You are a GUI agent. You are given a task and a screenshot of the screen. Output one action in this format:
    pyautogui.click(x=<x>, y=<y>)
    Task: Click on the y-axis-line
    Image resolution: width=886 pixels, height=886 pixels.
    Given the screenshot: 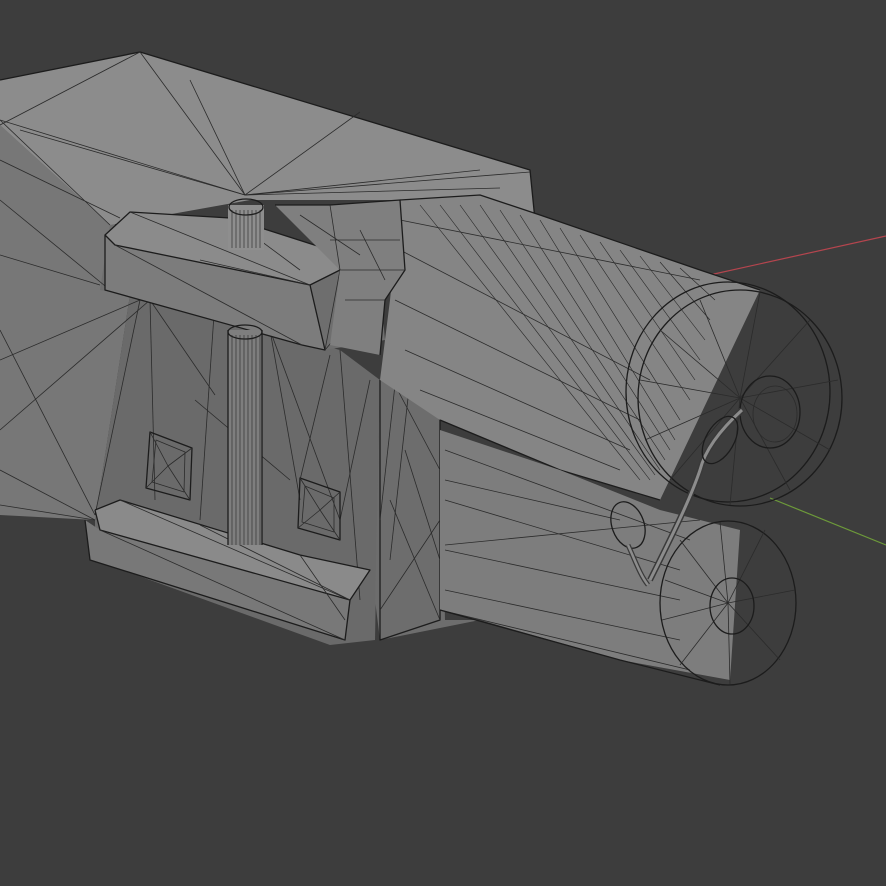 What is the action you would take?
    pyautogui.click(x=827, y=521)
    